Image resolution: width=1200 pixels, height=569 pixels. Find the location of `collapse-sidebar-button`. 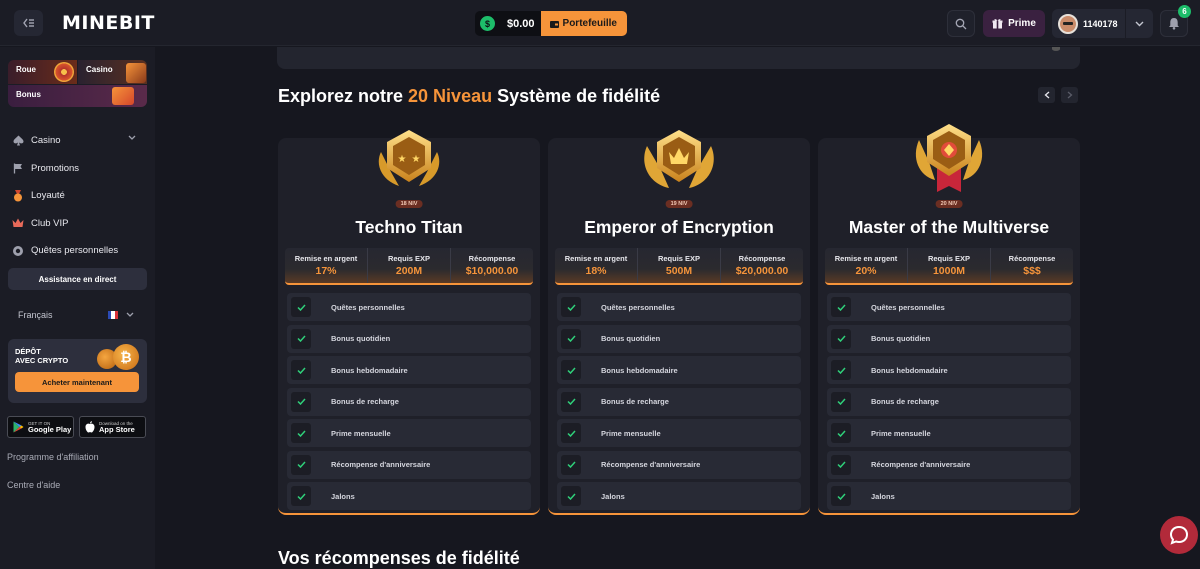

collapse-sidebar-button is located at coordinates (28, 23).